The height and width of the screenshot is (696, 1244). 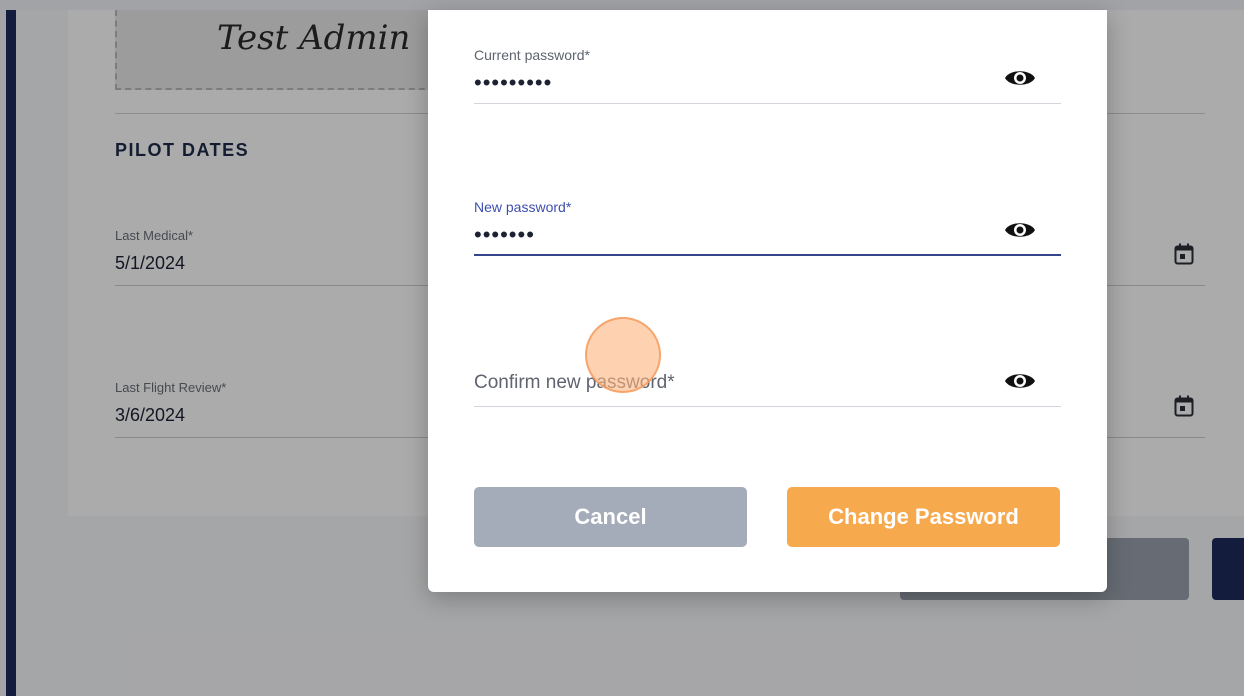 I want to click on new-password-underline, so click(x=767, y=255).